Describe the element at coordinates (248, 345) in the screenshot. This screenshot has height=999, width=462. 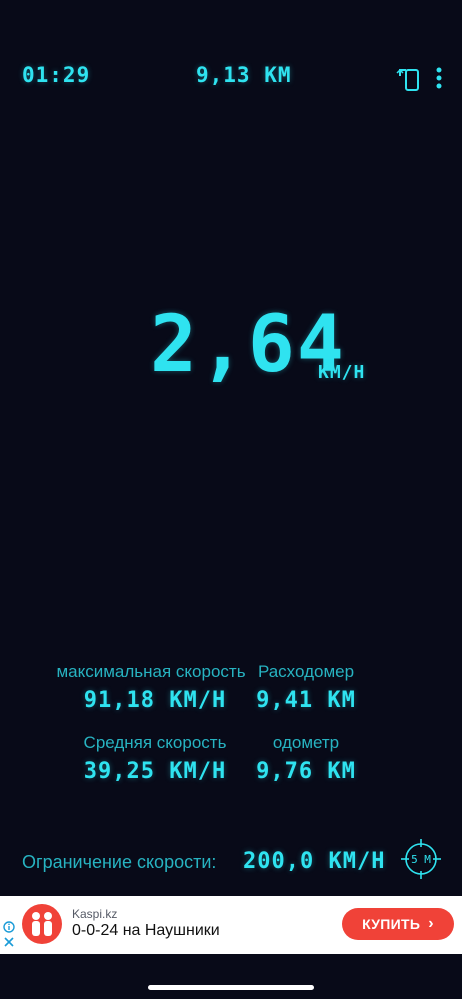
I see `speed-value: 2,64` at that location.